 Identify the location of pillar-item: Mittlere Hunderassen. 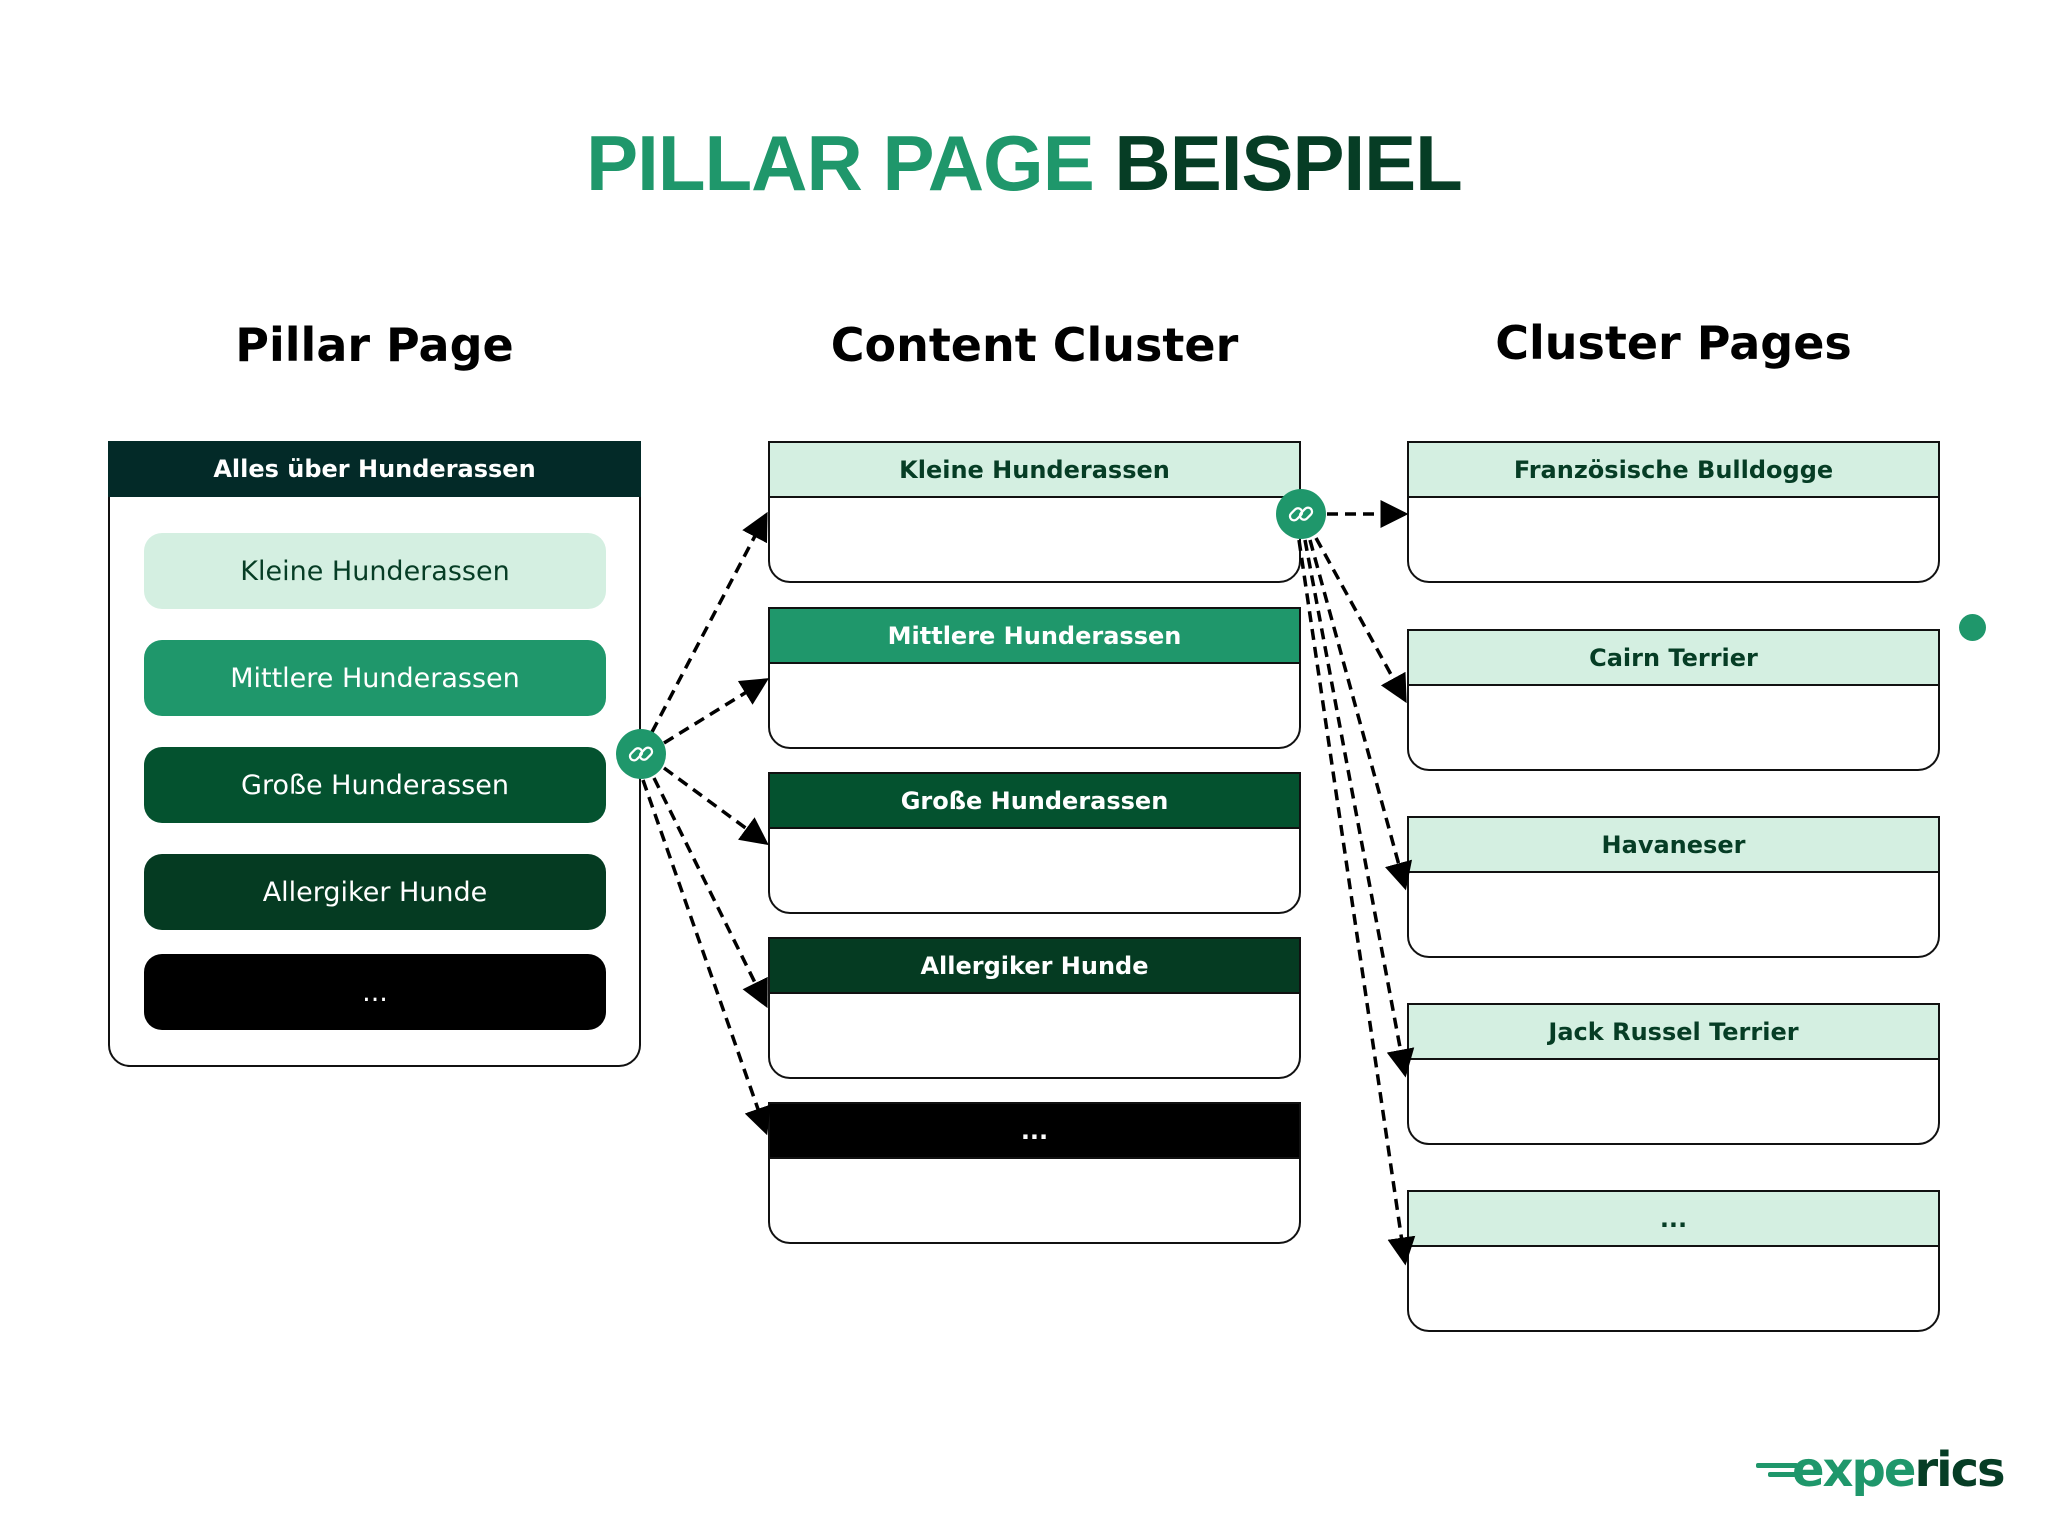
(375, 678).